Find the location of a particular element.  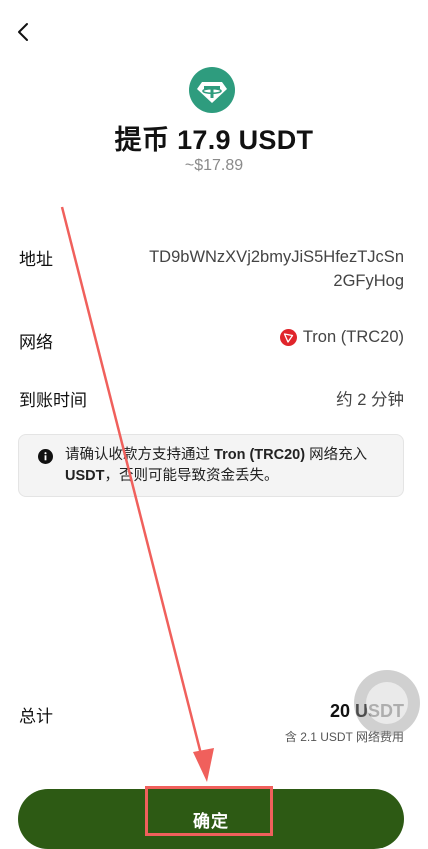

floating-assistive-button is located at coordinates (387, 703).